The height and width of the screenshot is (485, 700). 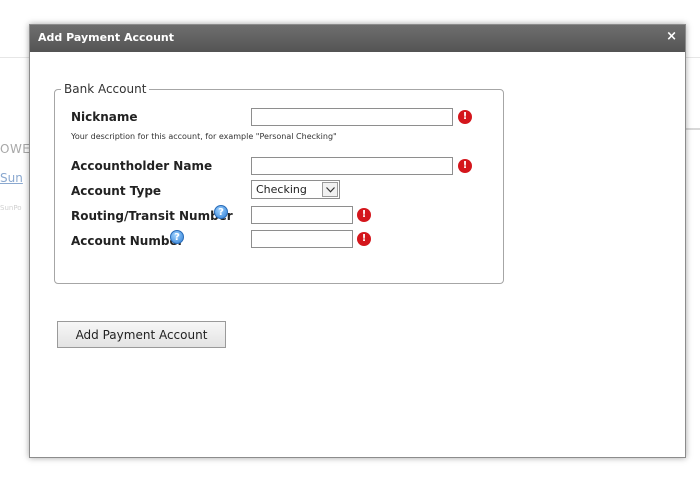 What do you see at coordinates (352, 117) in the screenshot?
I see `nickname-input` at bounding box center [352, 117].